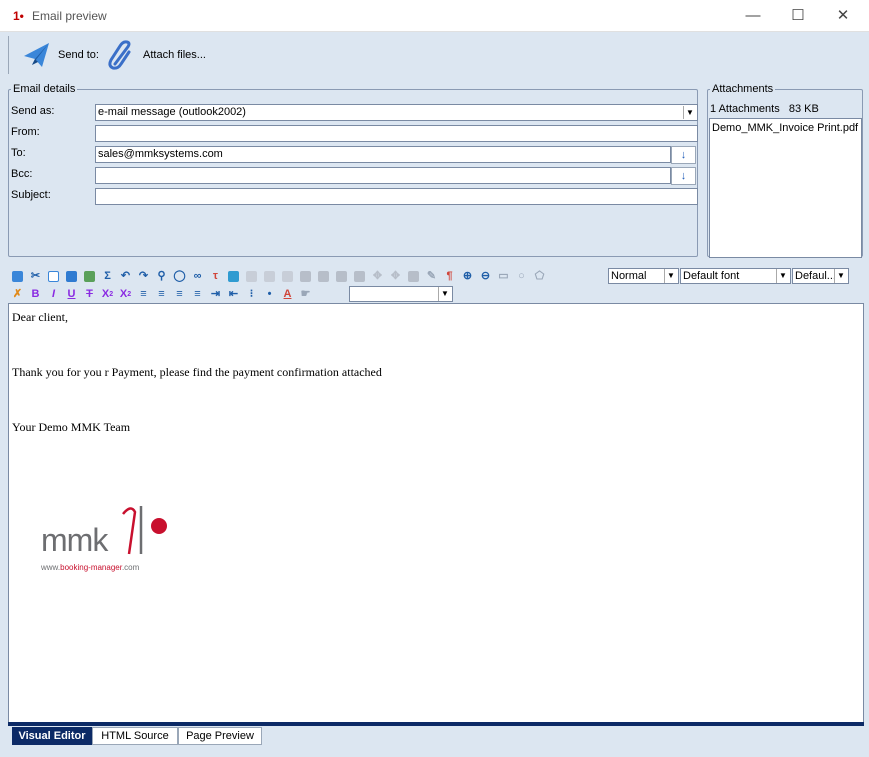 This screenshot has height=757, width=869. What do you see at coordinates (383, 175) in the screenshot?
I see `bcc-field` at bounding box center [383, 175].